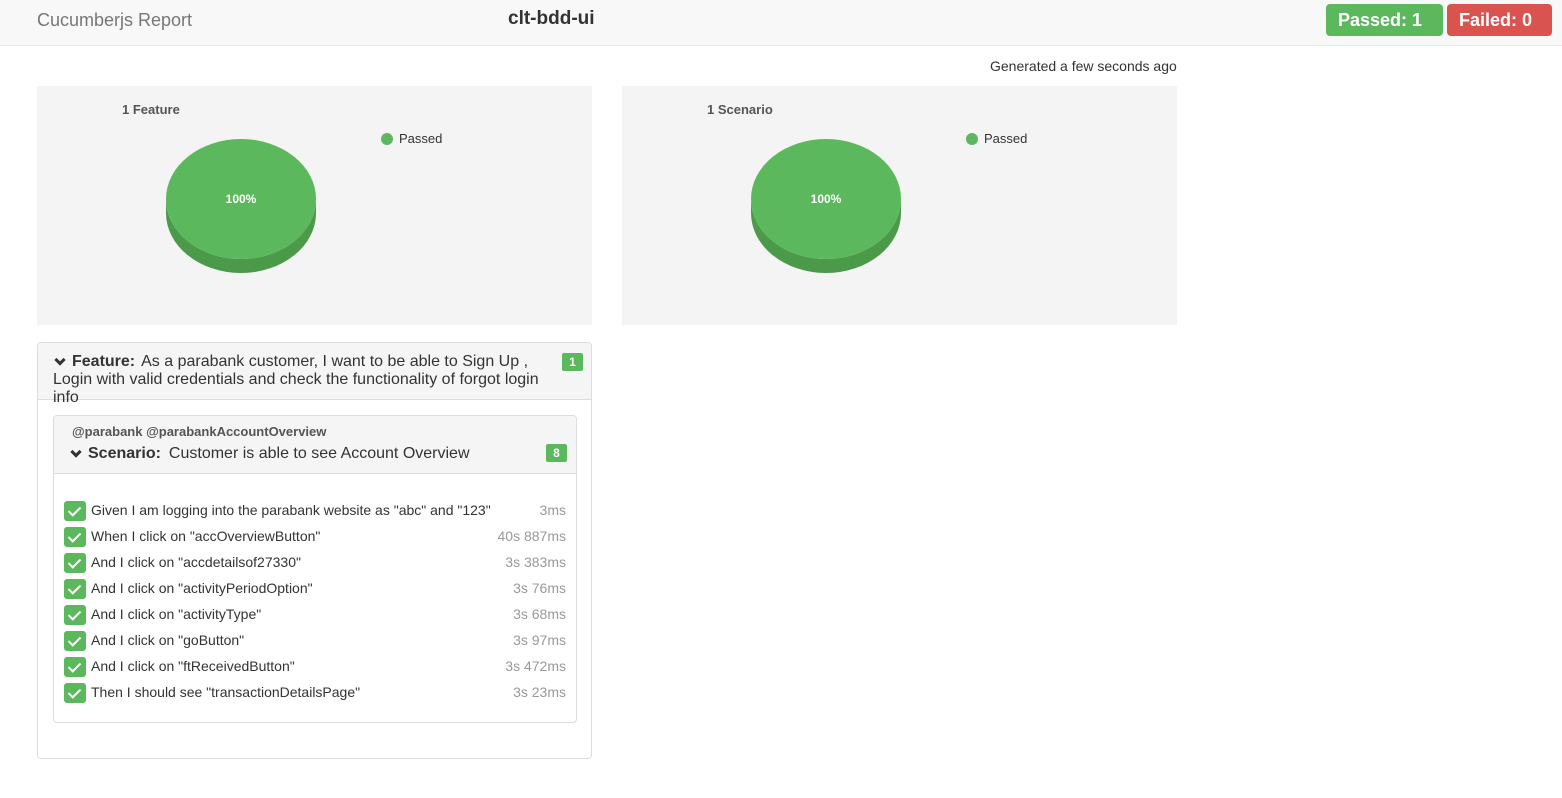 The image size is (1562, 798). Describe the element at coordinates (168, 640) in the screenshot. I see `step-text: And I click on "goButton"` at that location.